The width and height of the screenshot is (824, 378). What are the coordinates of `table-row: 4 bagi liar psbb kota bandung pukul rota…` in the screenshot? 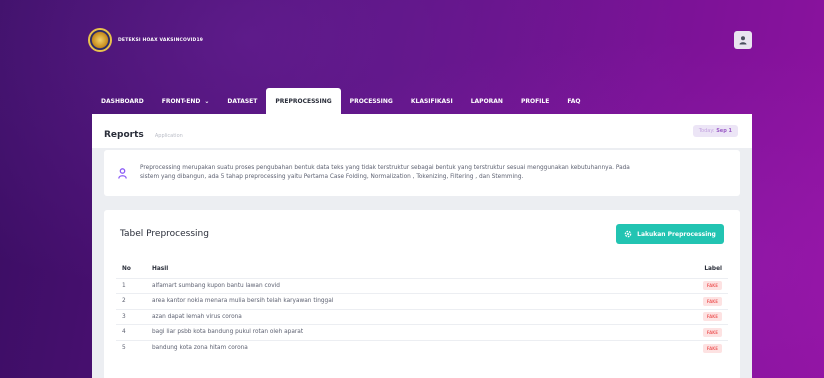 It's located at (422, 332).